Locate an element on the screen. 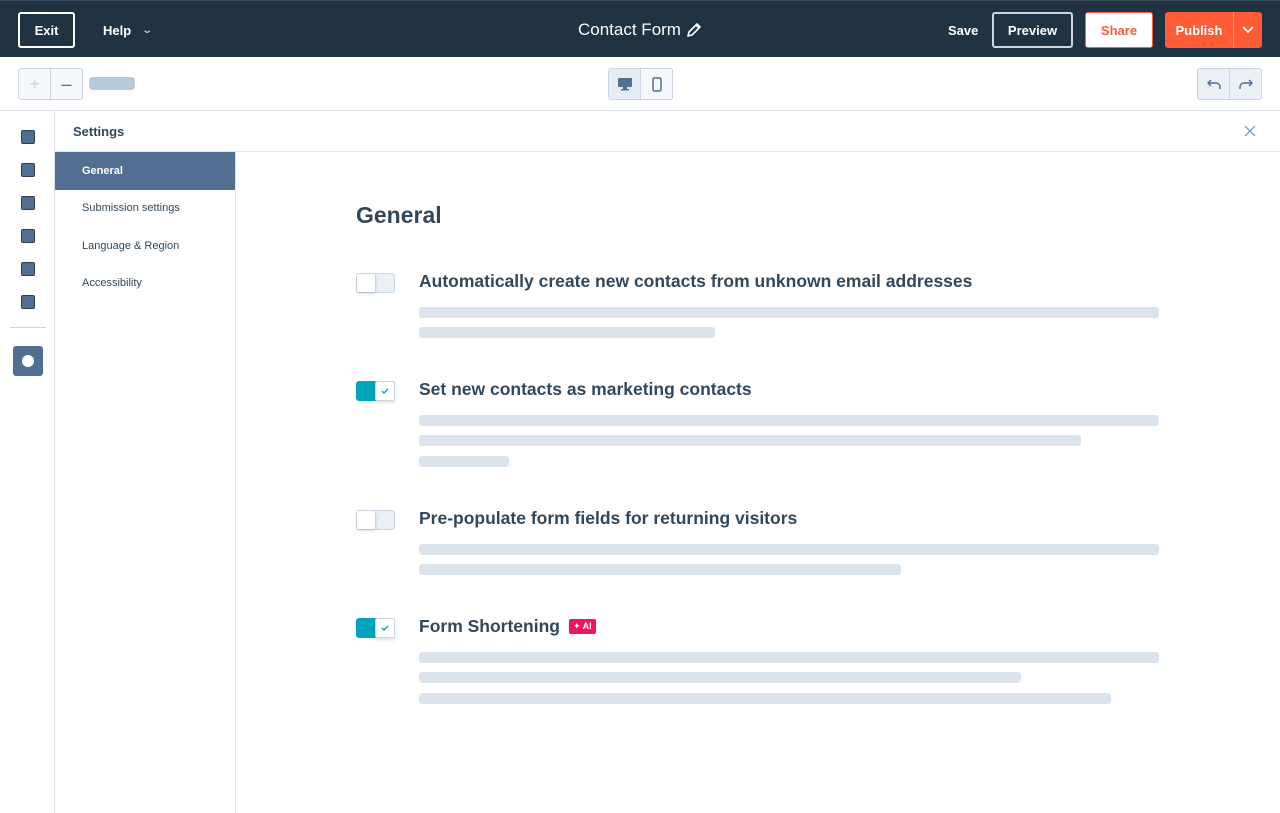 Image resolution: width=1280 pixels, height=813 pixels. zoom-in-button: + is located at coordinates (35, 84).